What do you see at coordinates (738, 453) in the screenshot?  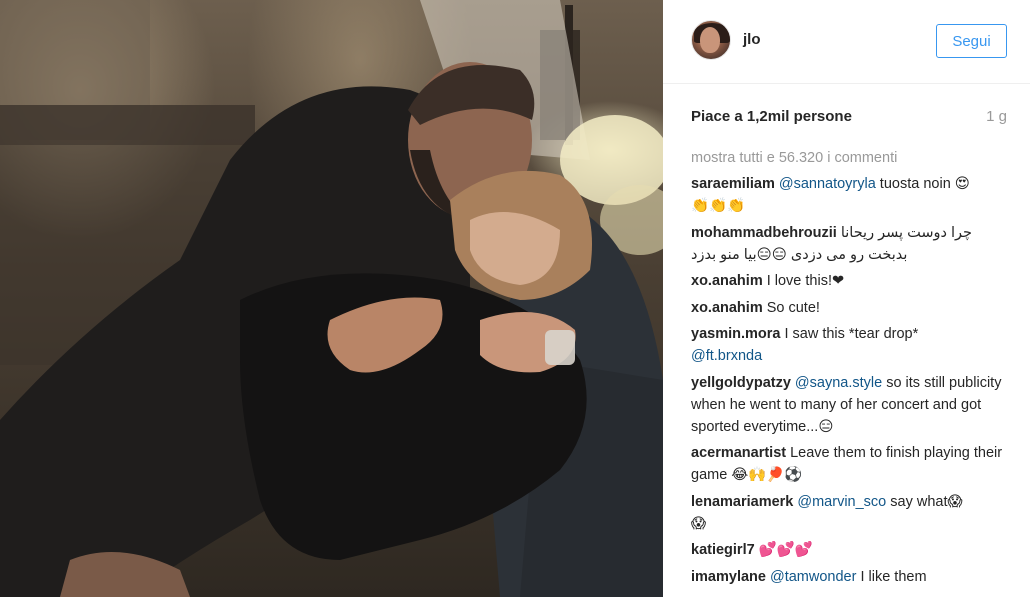 I see `comment-username: acermanartist` at bounding box center [738, 453].